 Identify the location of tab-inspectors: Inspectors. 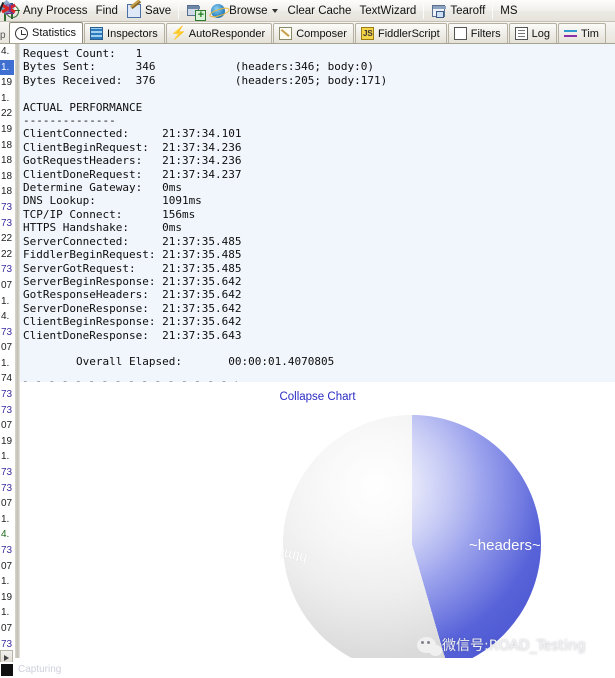
(124, 33).